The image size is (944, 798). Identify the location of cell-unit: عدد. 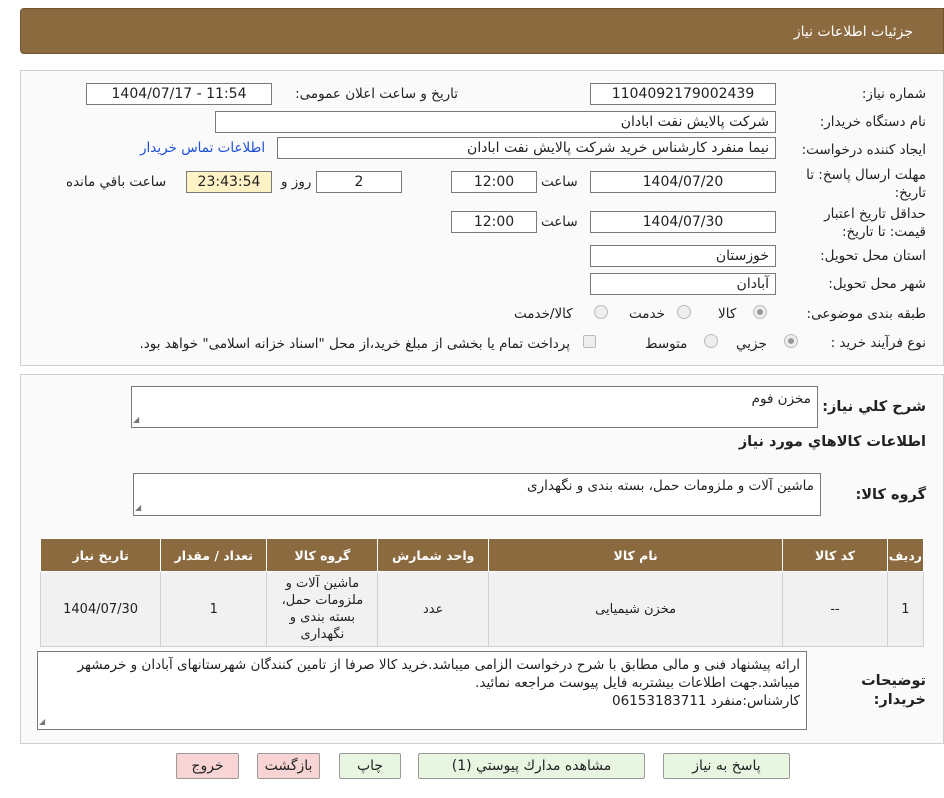
(433, 609).